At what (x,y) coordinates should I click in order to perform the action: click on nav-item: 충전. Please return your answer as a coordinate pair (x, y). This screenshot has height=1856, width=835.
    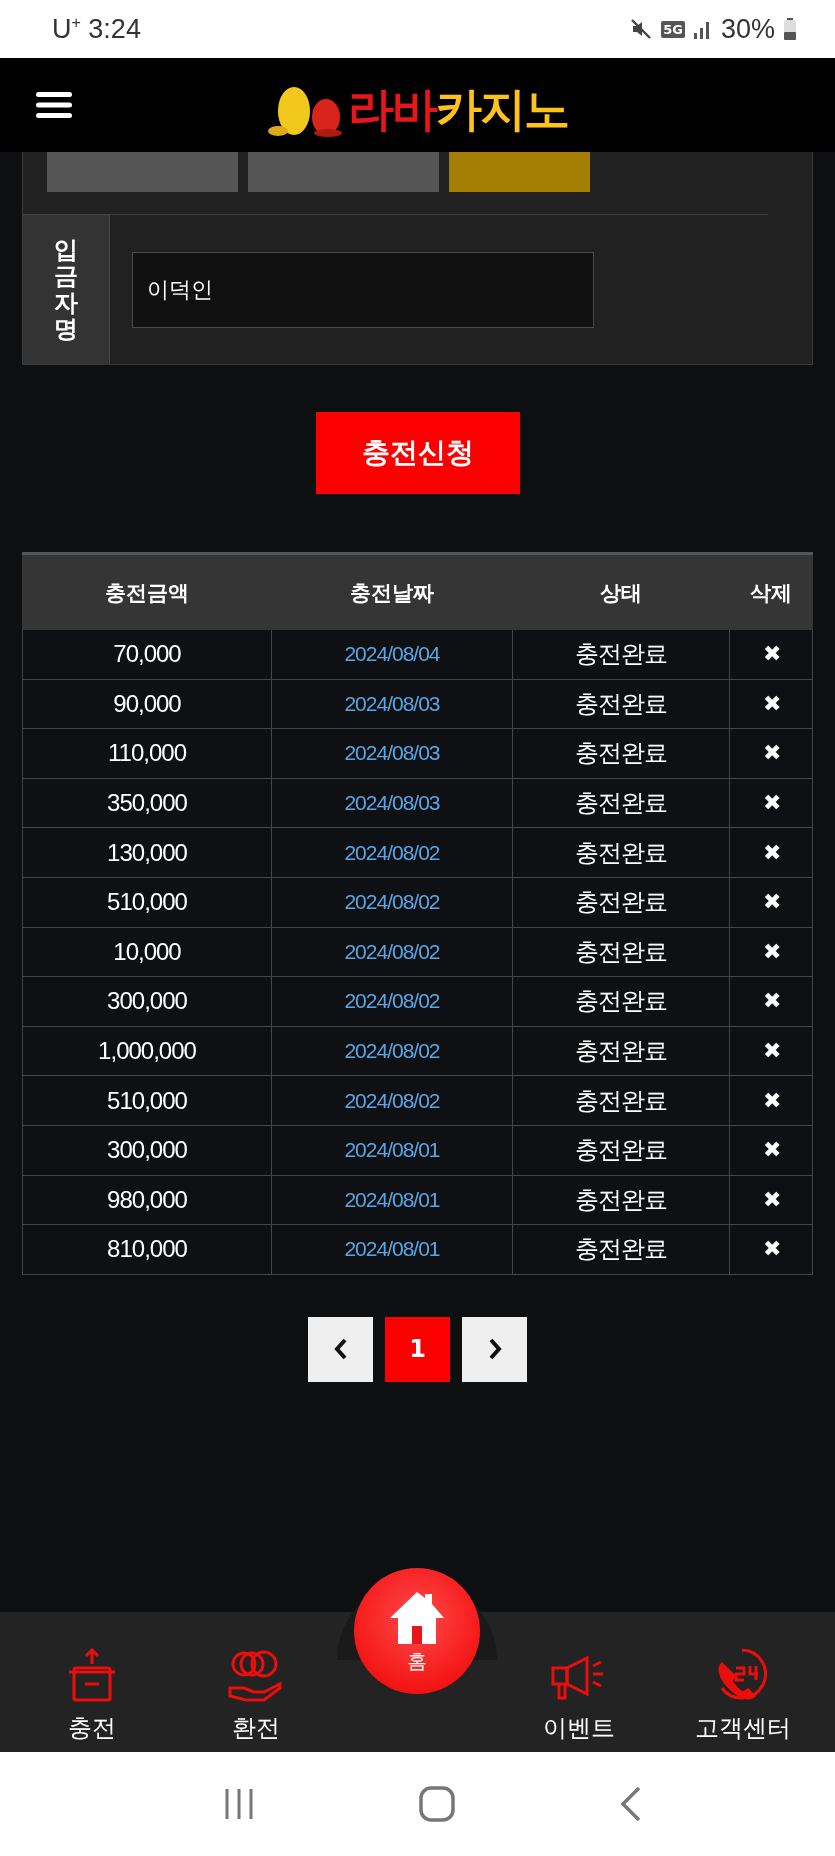
    Looking at the image, I should click on (91, 1696).